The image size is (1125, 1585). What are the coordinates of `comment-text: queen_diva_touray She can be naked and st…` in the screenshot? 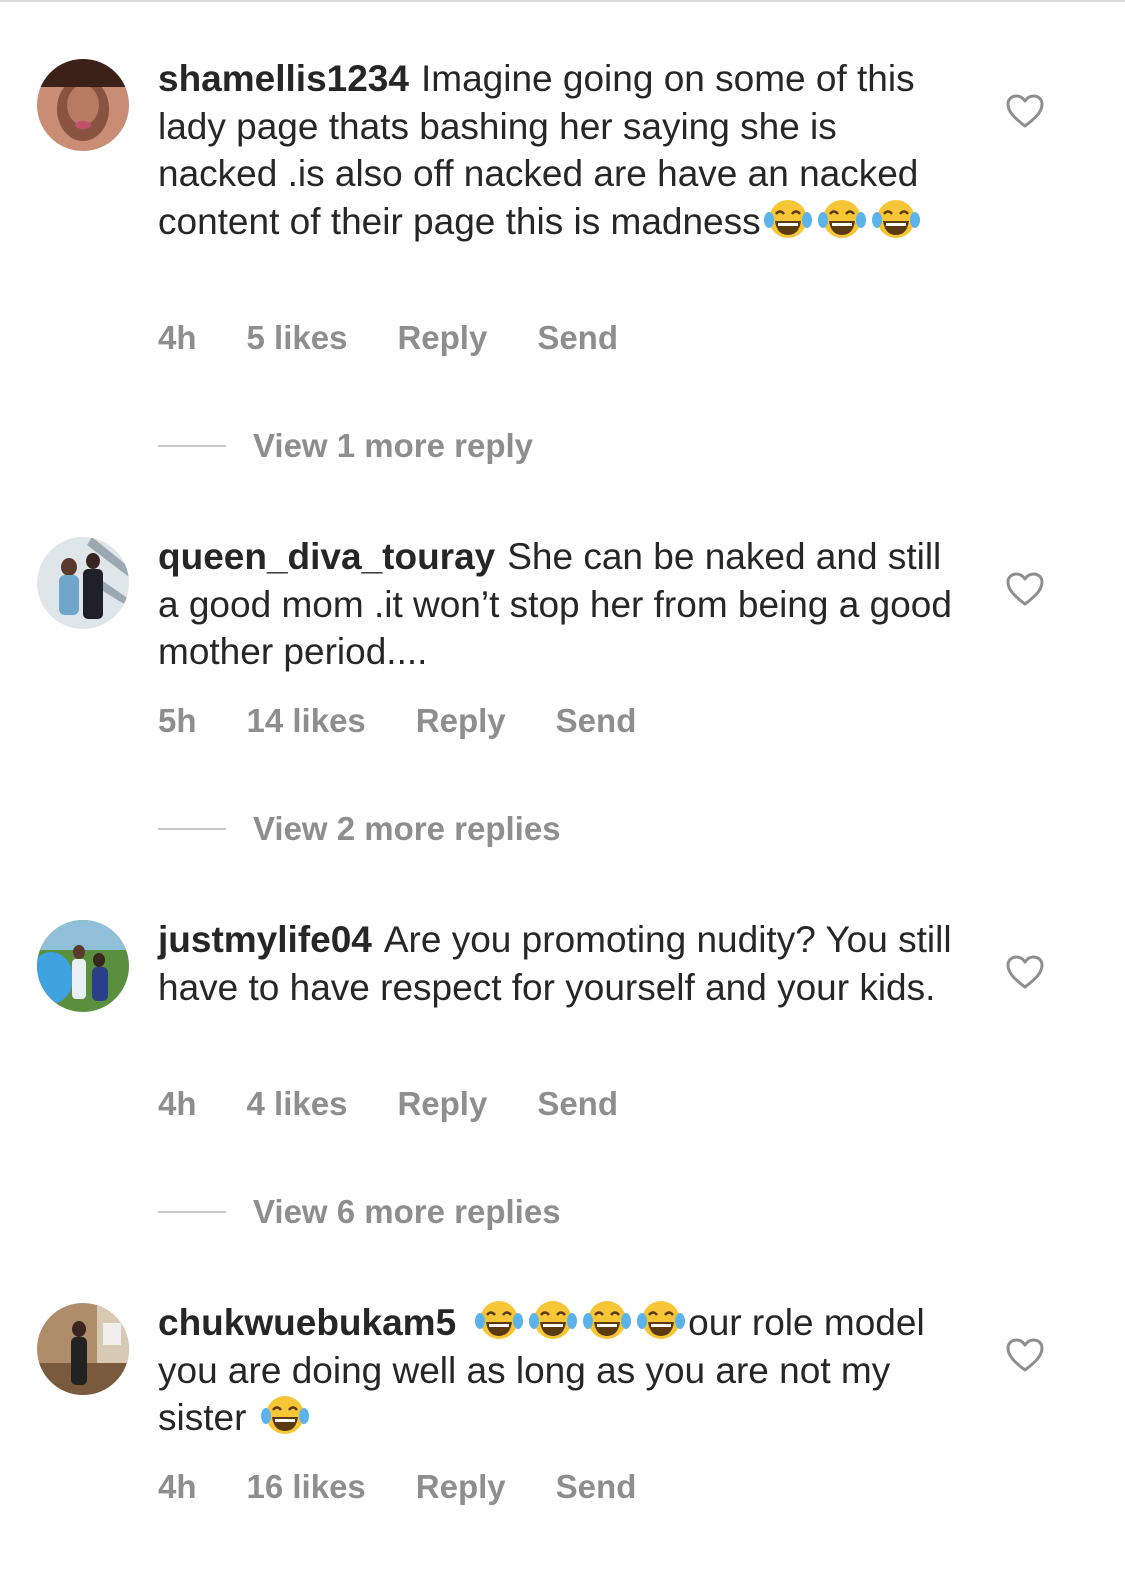 It's located at (558, 604).